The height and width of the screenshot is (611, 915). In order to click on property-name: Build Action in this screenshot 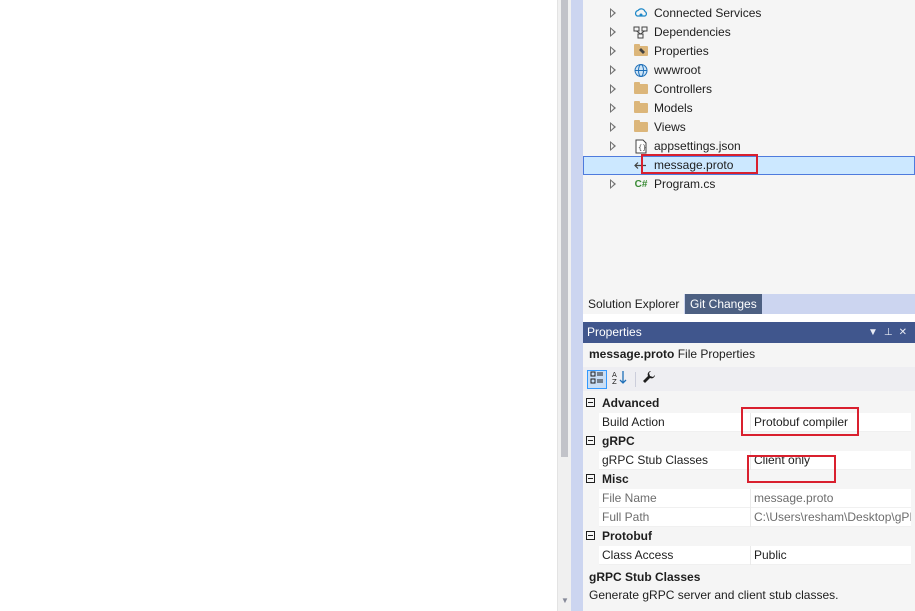, I will do `click(633, 422)`.